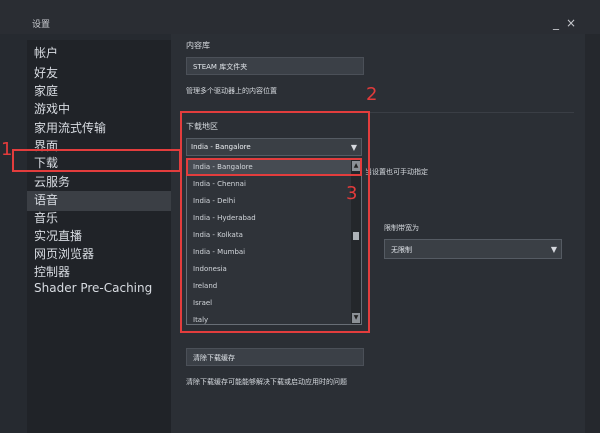  I want to click on window-title: 设置, so click(41, 25).